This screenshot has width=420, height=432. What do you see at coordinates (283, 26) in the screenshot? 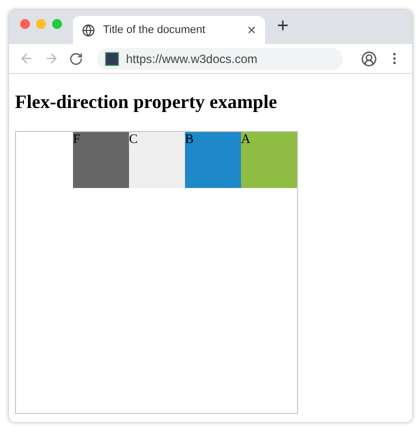
I see `new-tab-button: +` at bounding box center [283, 26].